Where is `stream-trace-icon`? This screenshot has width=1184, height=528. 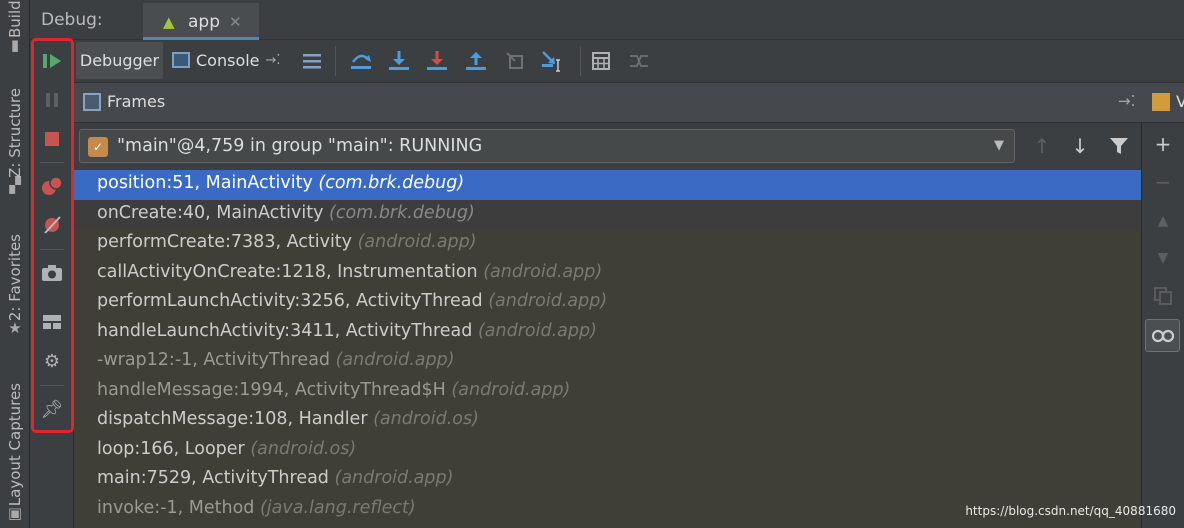
stream-trace-icon is located at coordinates (639, 61).